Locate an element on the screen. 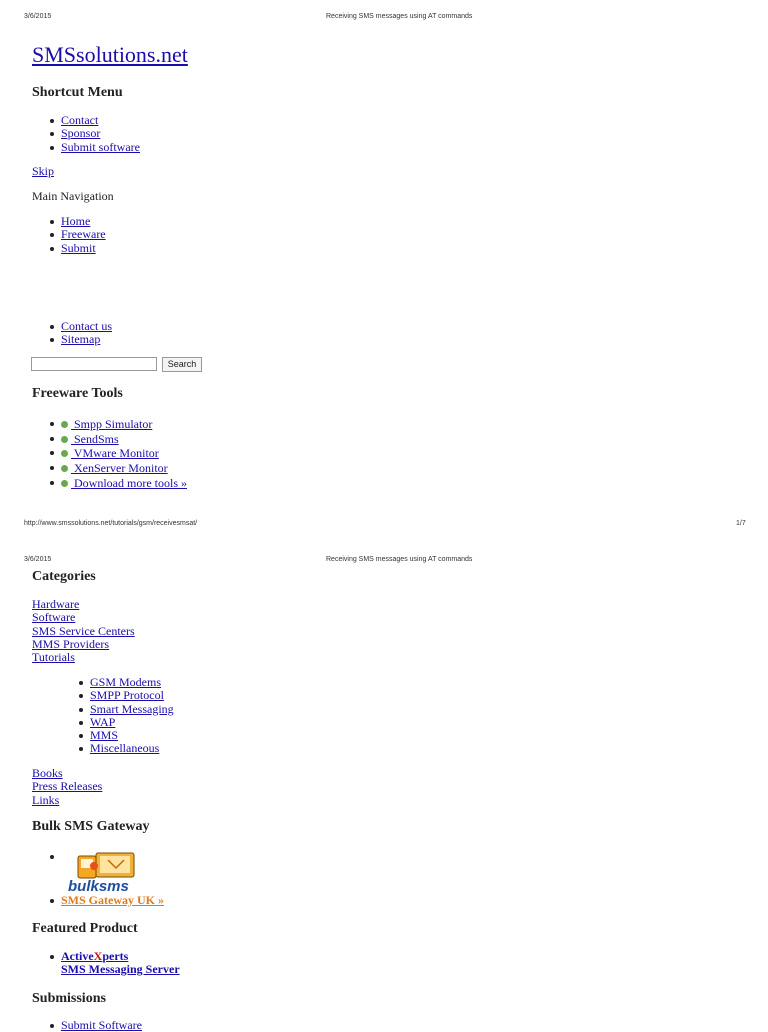 Image resolution: width=768 pixels, height=1032 pixels. list-item: SMPP Protocol is located at coordinates (126, 695).